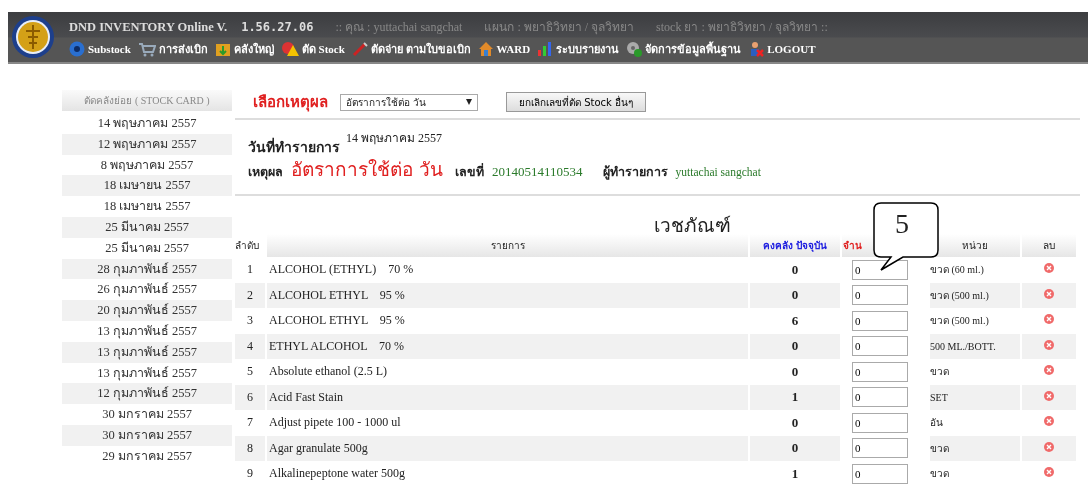  What do you see at coordinates (244, 48) in the screenshot?
I see `menu-item: คลังใหญ่` at bounding box center [244, 48].